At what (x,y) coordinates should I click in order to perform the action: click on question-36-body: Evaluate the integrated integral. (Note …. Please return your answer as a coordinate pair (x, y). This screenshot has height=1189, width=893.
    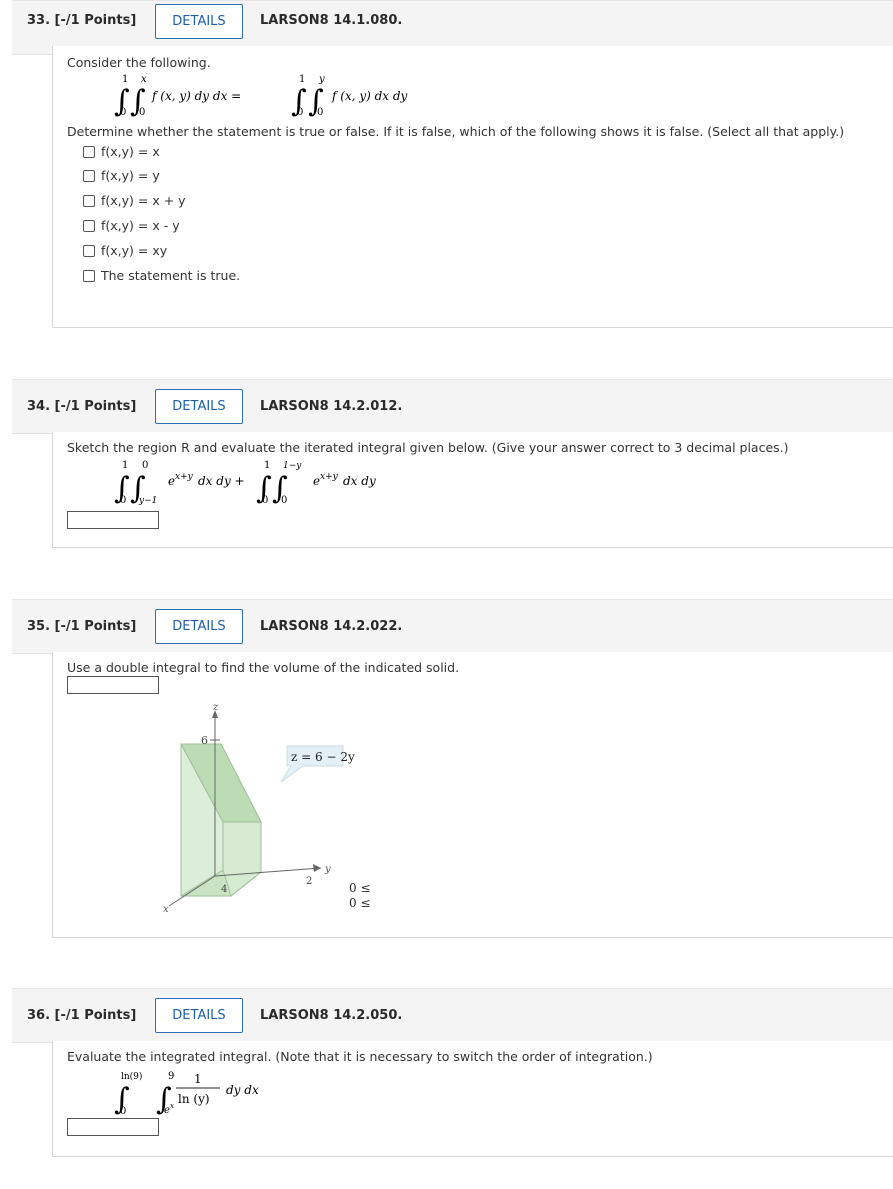
    Looking at the image, I should click on (472, 1099).